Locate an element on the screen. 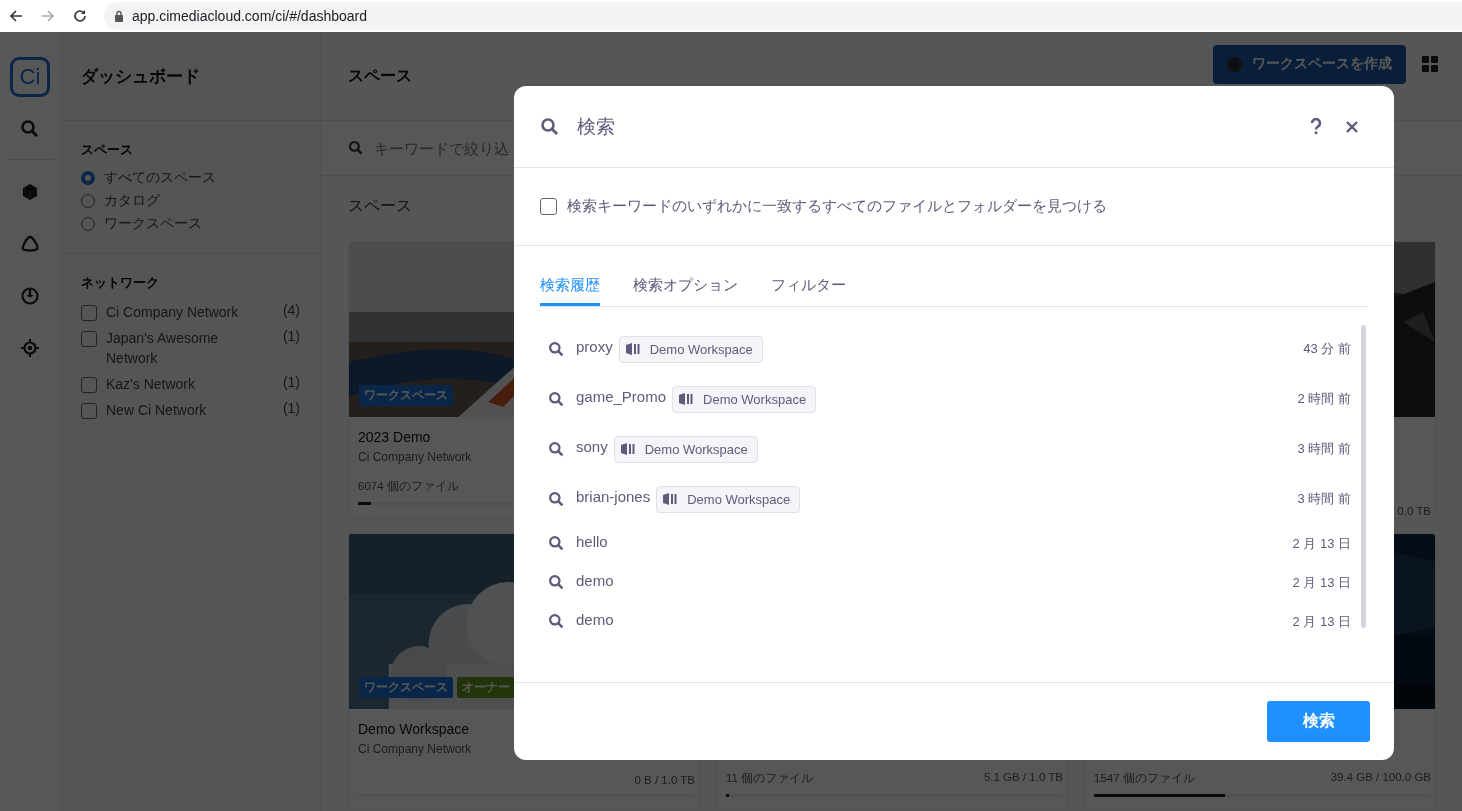 The height and width of the screenshot is (811, 1462). storage-usage: 5.1 GB / 1.0 TB is located at coordinates (1023, 778).